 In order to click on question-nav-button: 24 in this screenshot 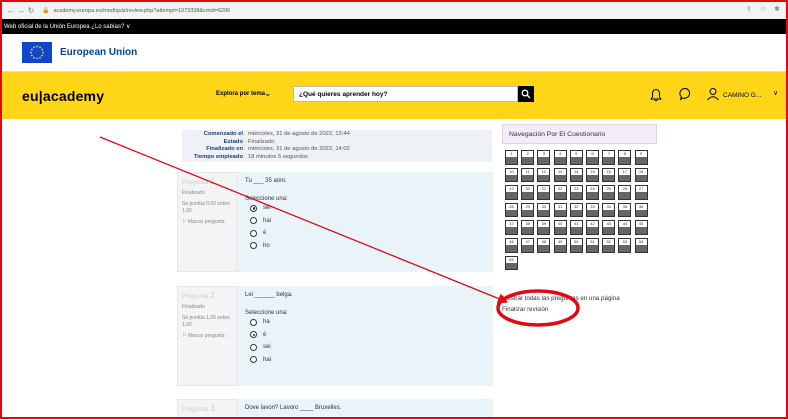, I will do `click(592, 192)`.